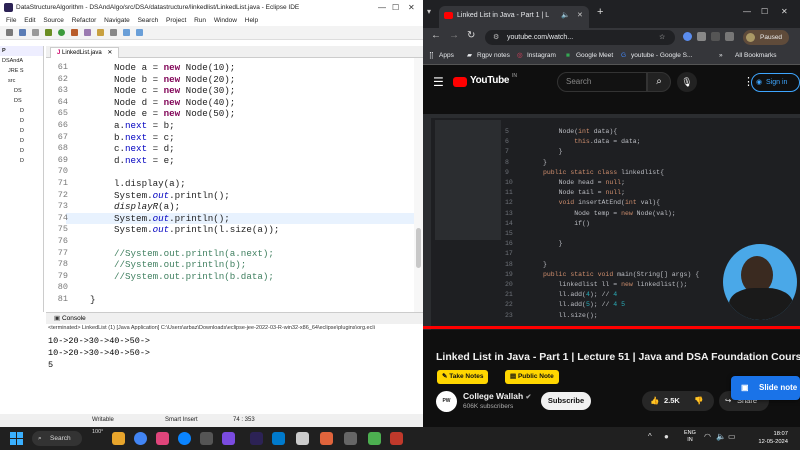  Describe the element at coordinates (35, 32) in the screenshot. I see `print-icon` at that location.